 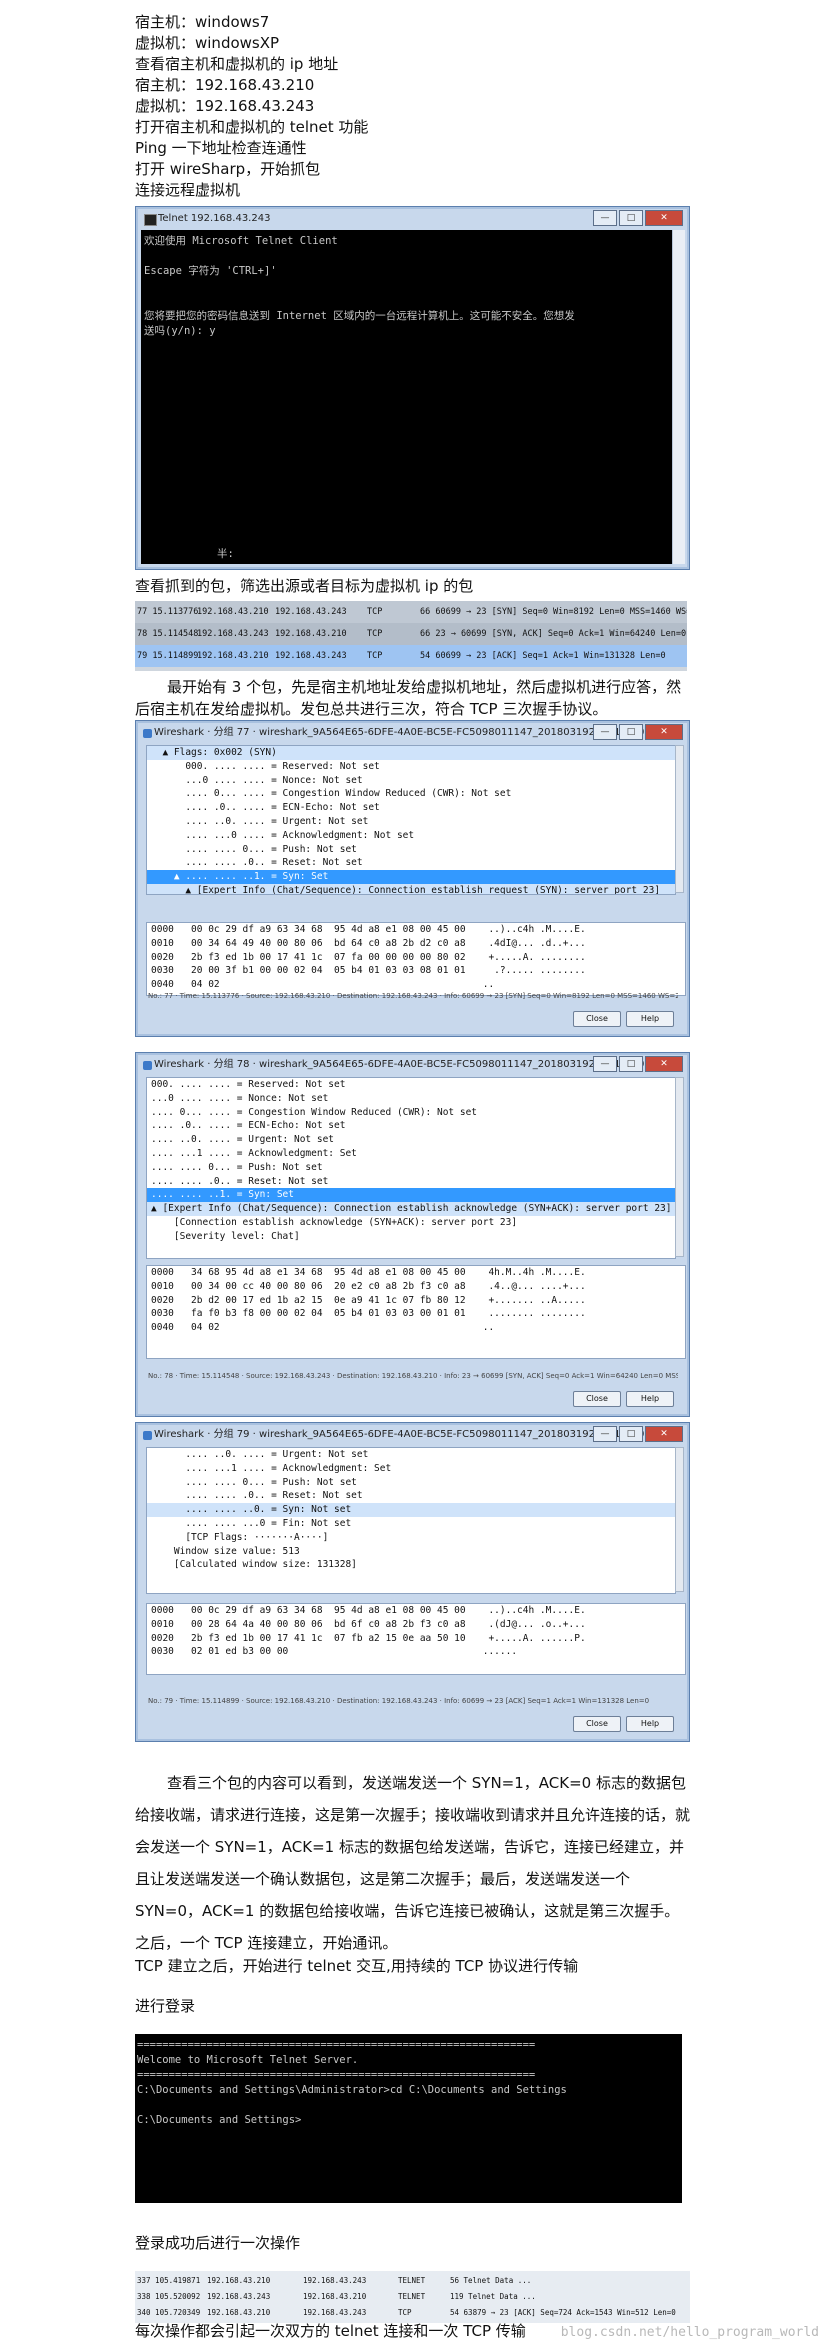 I want to click on telnet-app-icon, so click(x=150, y=220).